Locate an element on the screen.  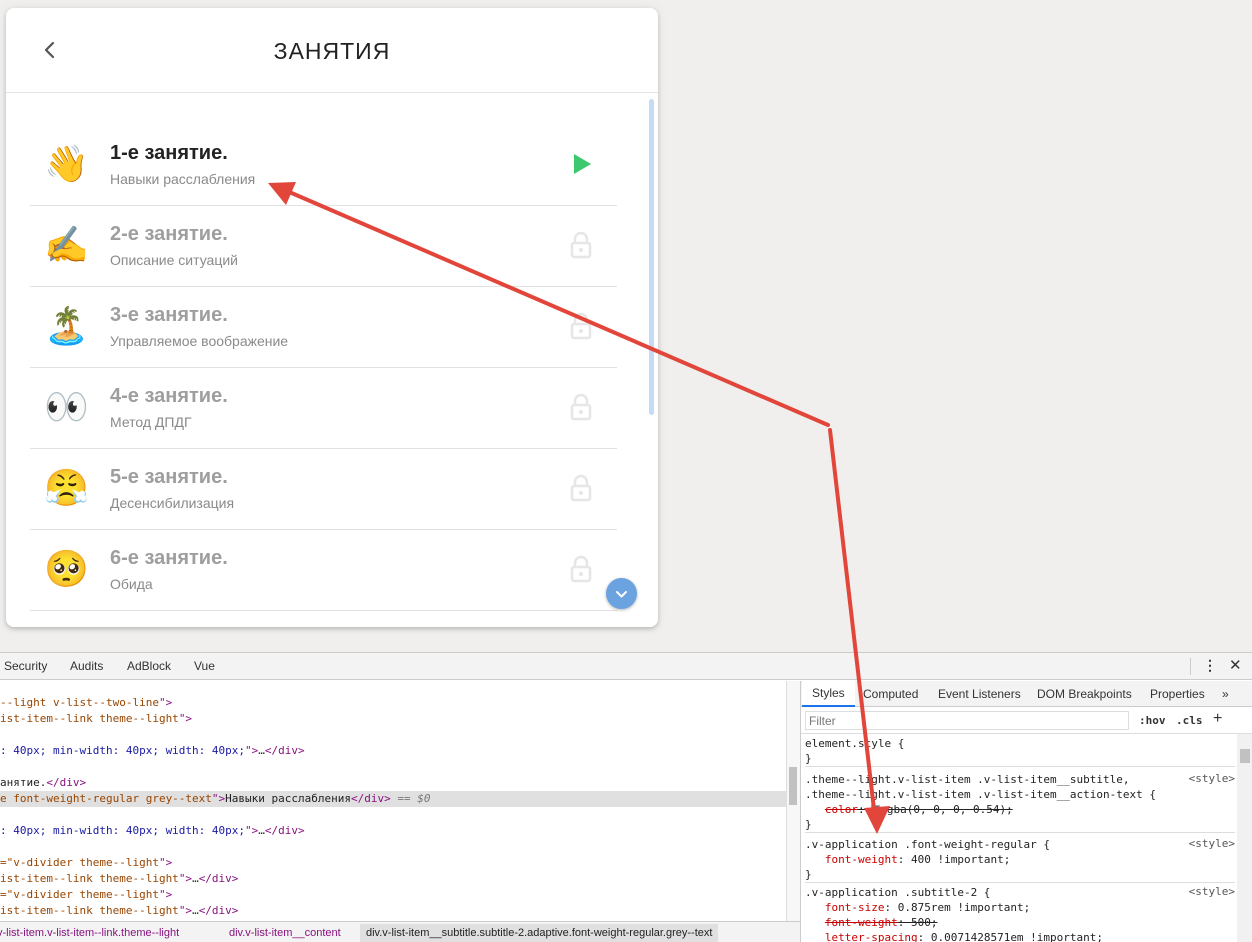
css-value: 500; is located at coordinates (924, 922).